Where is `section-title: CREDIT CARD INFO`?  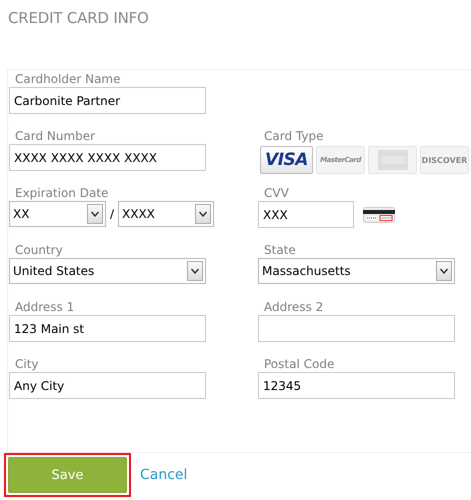
section-title: CREDIT CARD INFO is located at coordinates (78, 18).